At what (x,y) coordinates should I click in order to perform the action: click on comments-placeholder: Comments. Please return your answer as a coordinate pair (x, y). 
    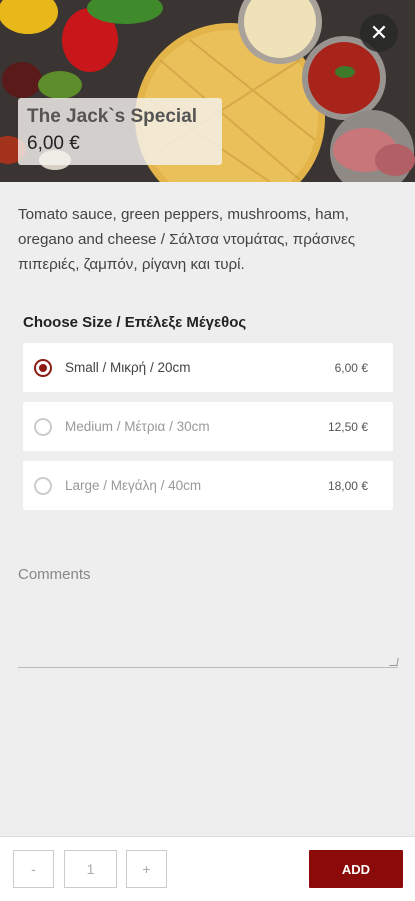
    Looking at the image, I should click on (54, 574).